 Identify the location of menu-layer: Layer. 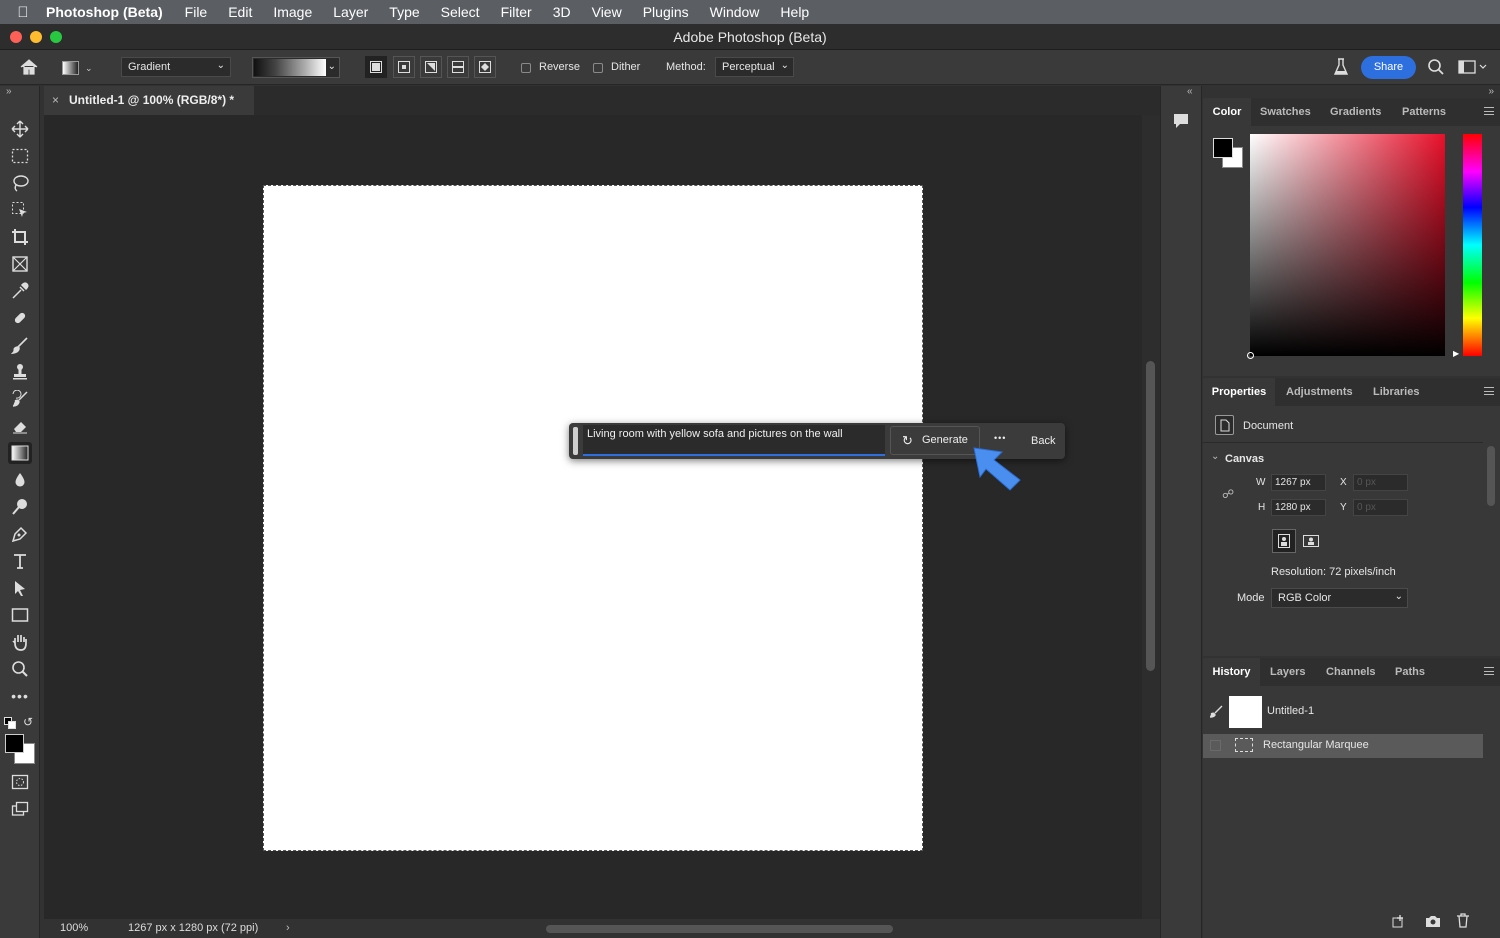
(350, 12).